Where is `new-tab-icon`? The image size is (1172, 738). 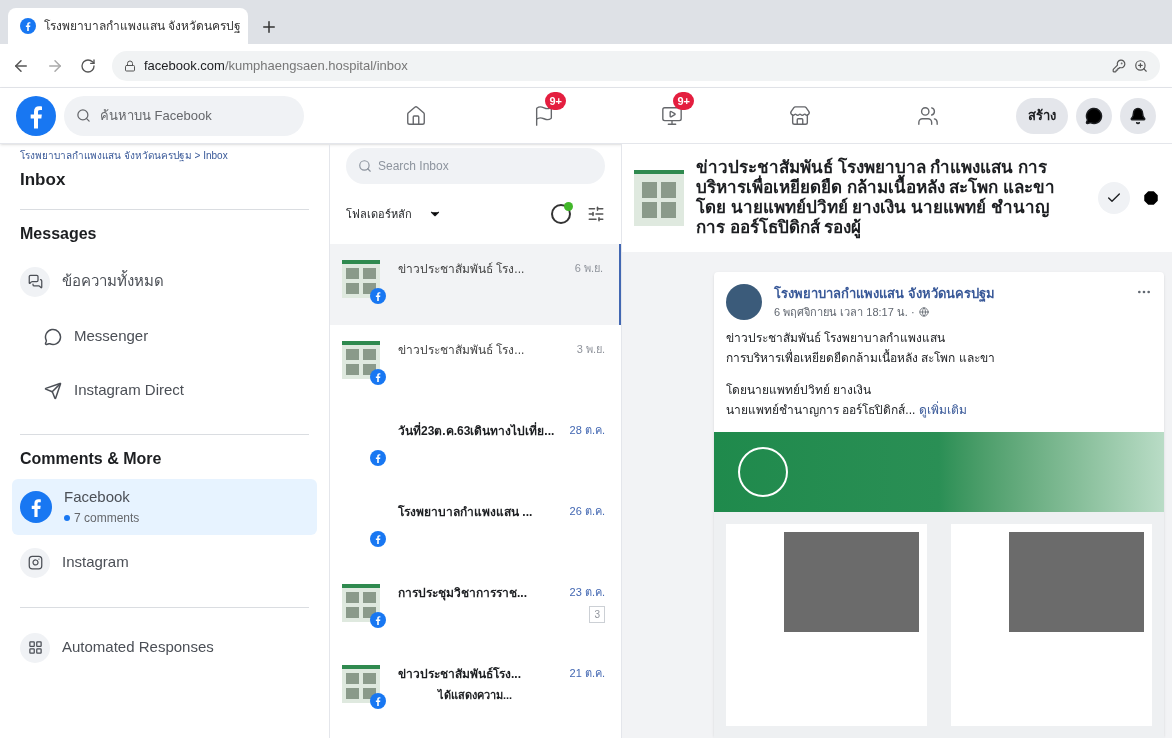 new-tab-icon is located at coordinates (269, 27).